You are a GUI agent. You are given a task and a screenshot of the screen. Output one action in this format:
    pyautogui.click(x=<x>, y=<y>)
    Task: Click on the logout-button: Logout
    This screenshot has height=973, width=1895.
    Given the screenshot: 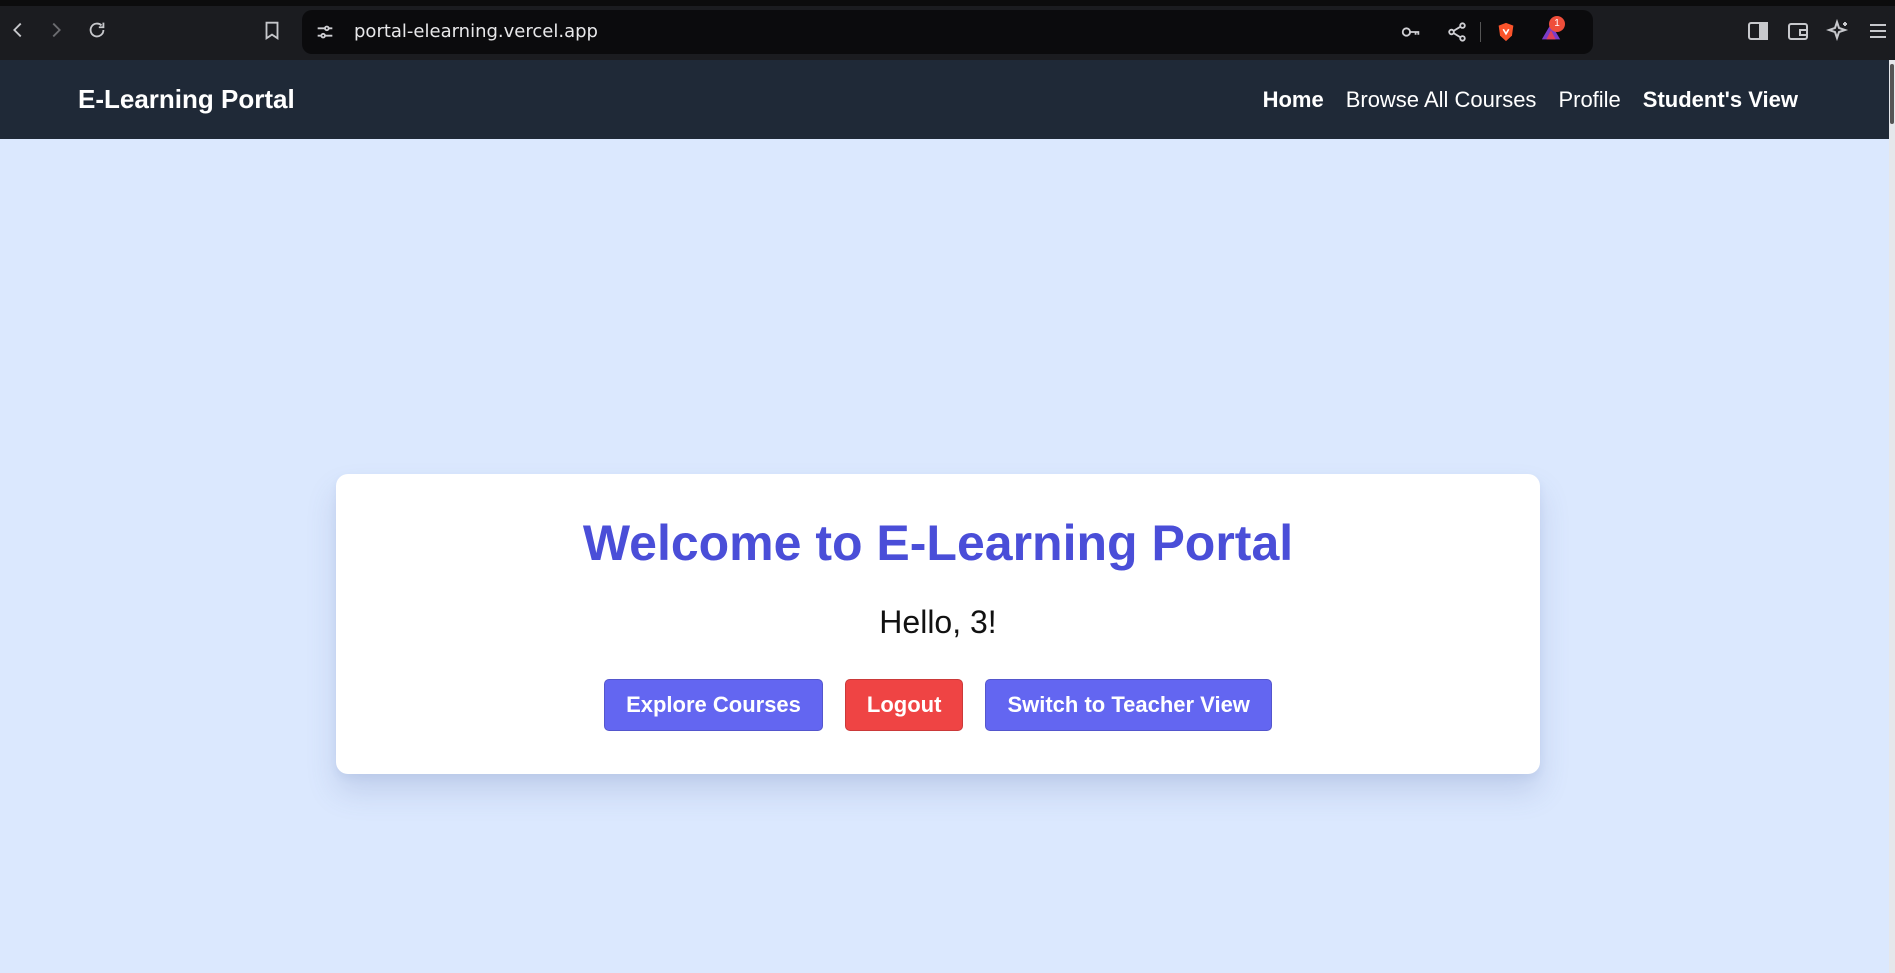 What is the action you would take?
    pyautogui.click(x=904, y=705)
    